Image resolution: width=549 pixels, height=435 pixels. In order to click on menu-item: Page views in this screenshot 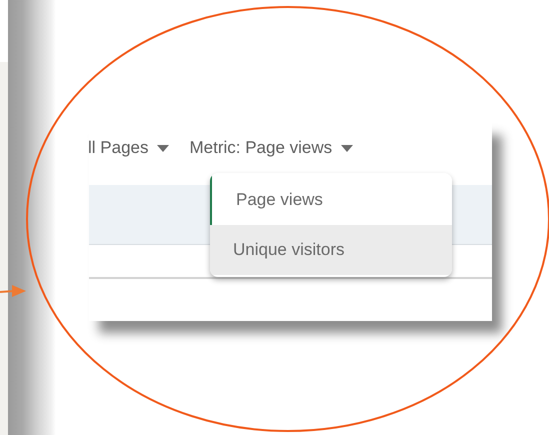, I will do `click(331, 200)`.